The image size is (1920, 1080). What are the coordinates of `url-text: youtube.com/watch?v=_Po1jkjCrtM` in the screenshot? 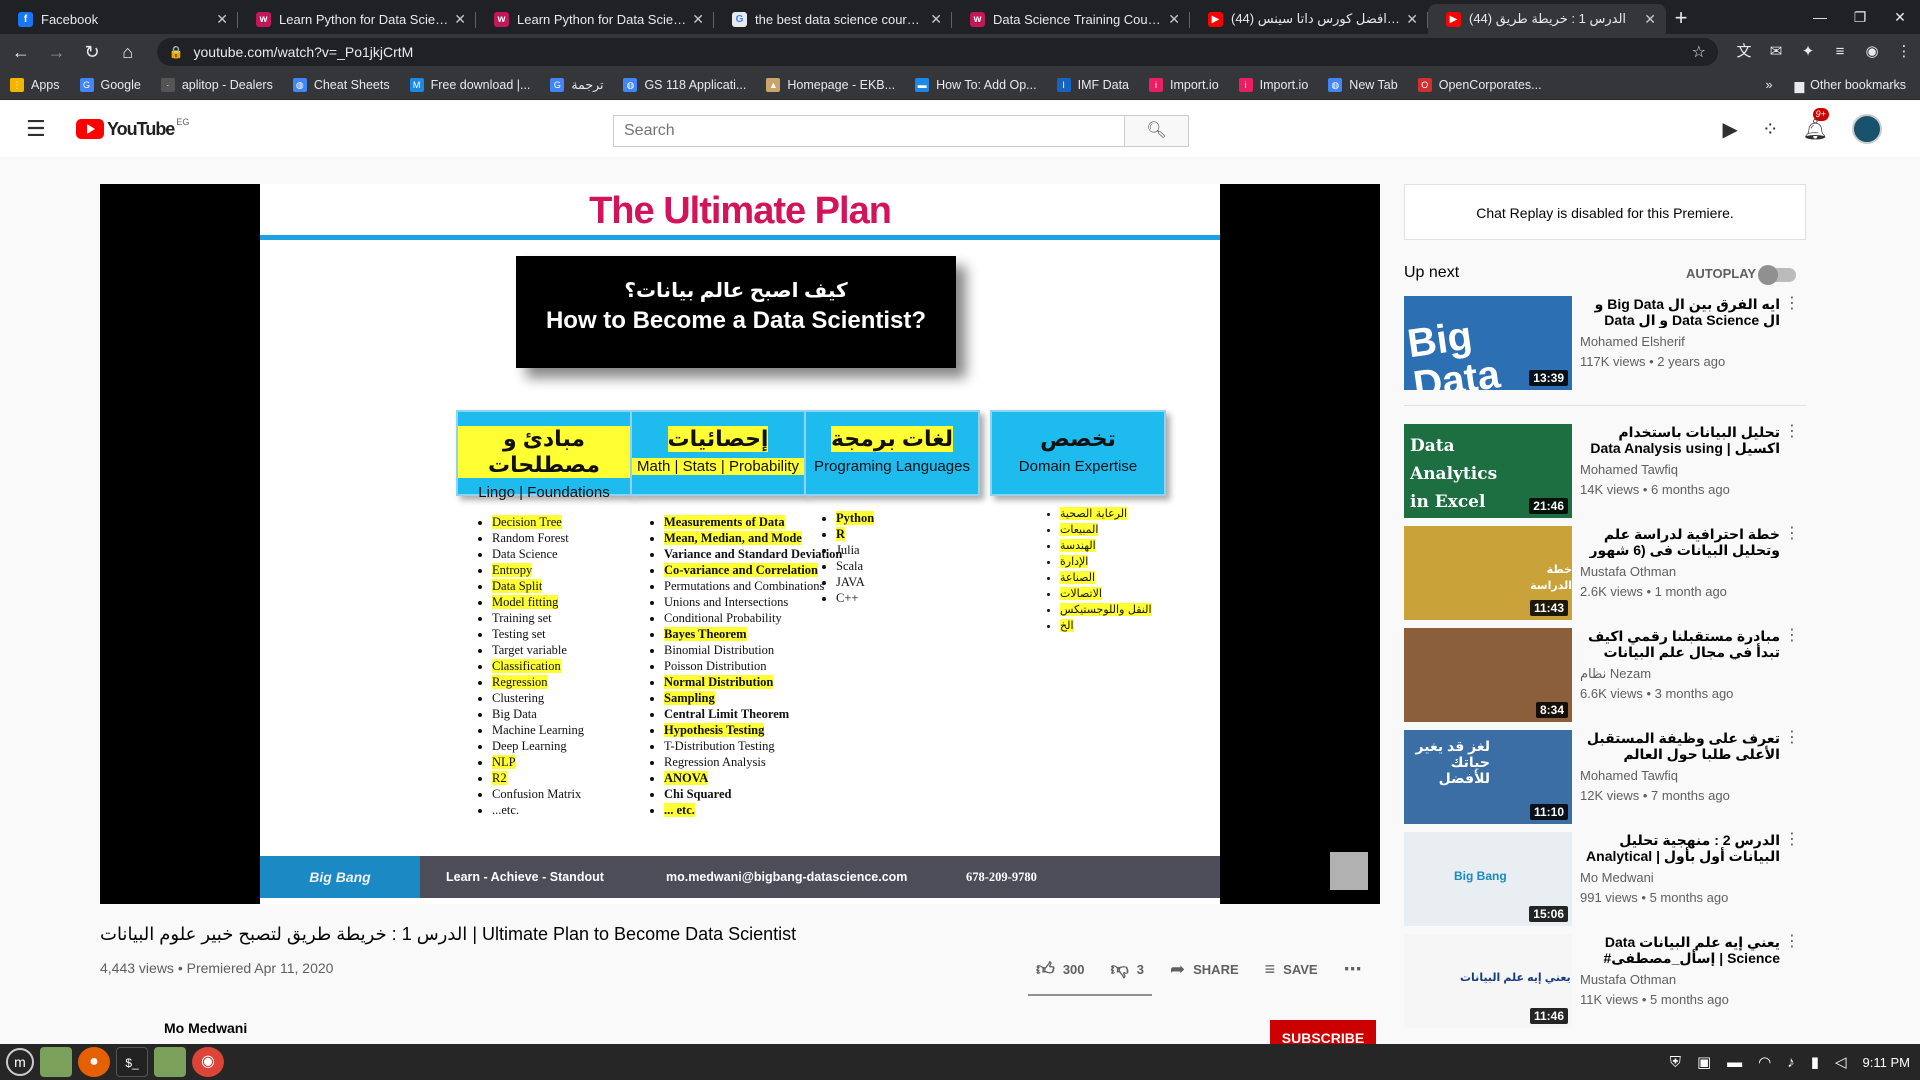 It's located at (943, 52).